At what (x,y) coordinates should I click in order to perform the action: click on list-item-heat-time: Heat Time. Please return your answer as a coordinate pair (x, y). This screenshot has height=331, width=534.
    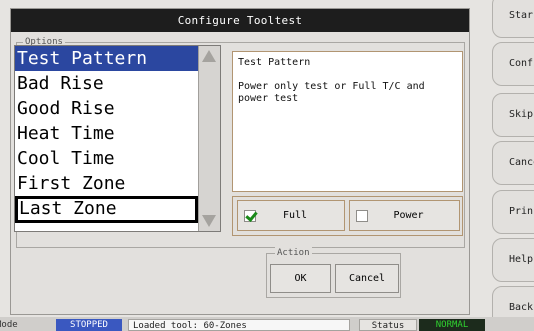
    Looking at the image, I should click on (106, 133).